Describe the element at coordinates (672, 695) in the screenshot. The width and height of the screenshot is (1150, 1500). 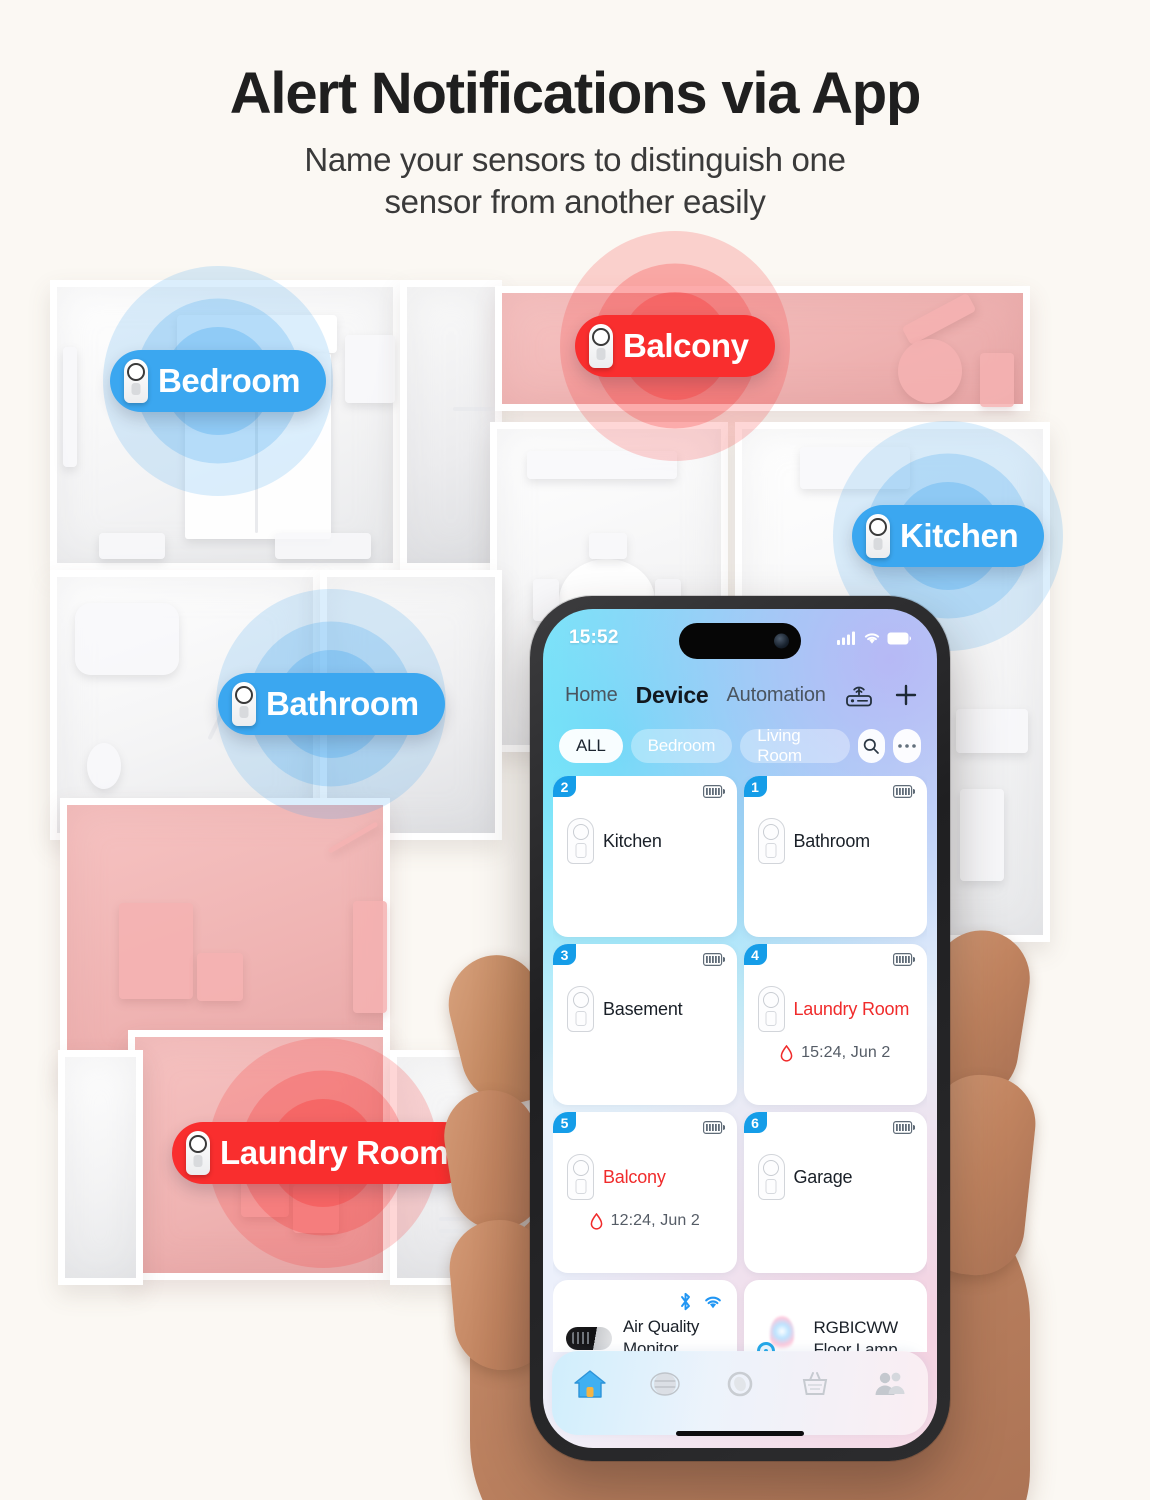
I see `tab-device: Device` at that location.